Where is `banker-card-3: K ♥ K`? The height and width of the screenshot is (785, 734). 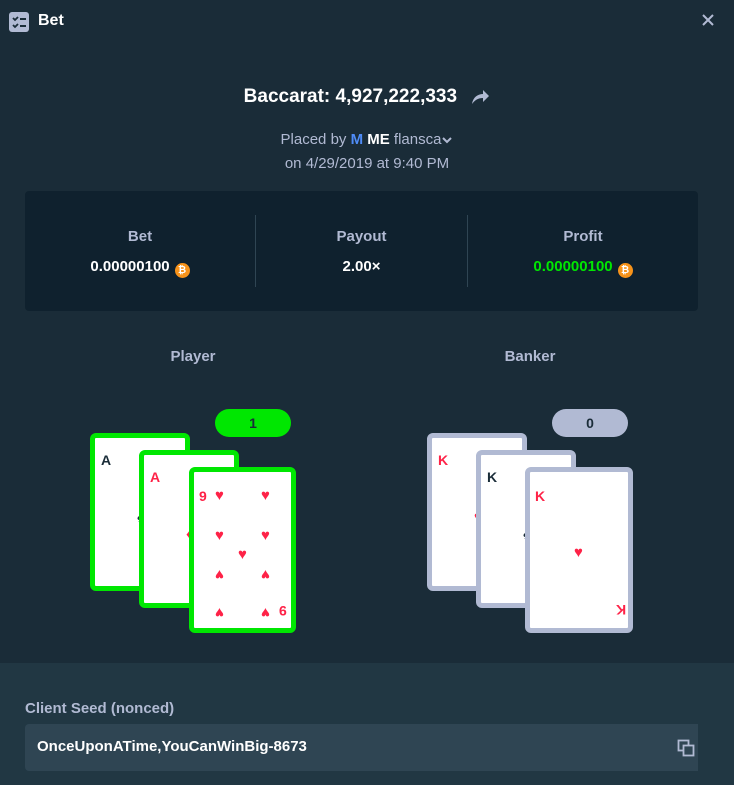 banker-card-3: K ♥ K is located at coordinates (579, 550).